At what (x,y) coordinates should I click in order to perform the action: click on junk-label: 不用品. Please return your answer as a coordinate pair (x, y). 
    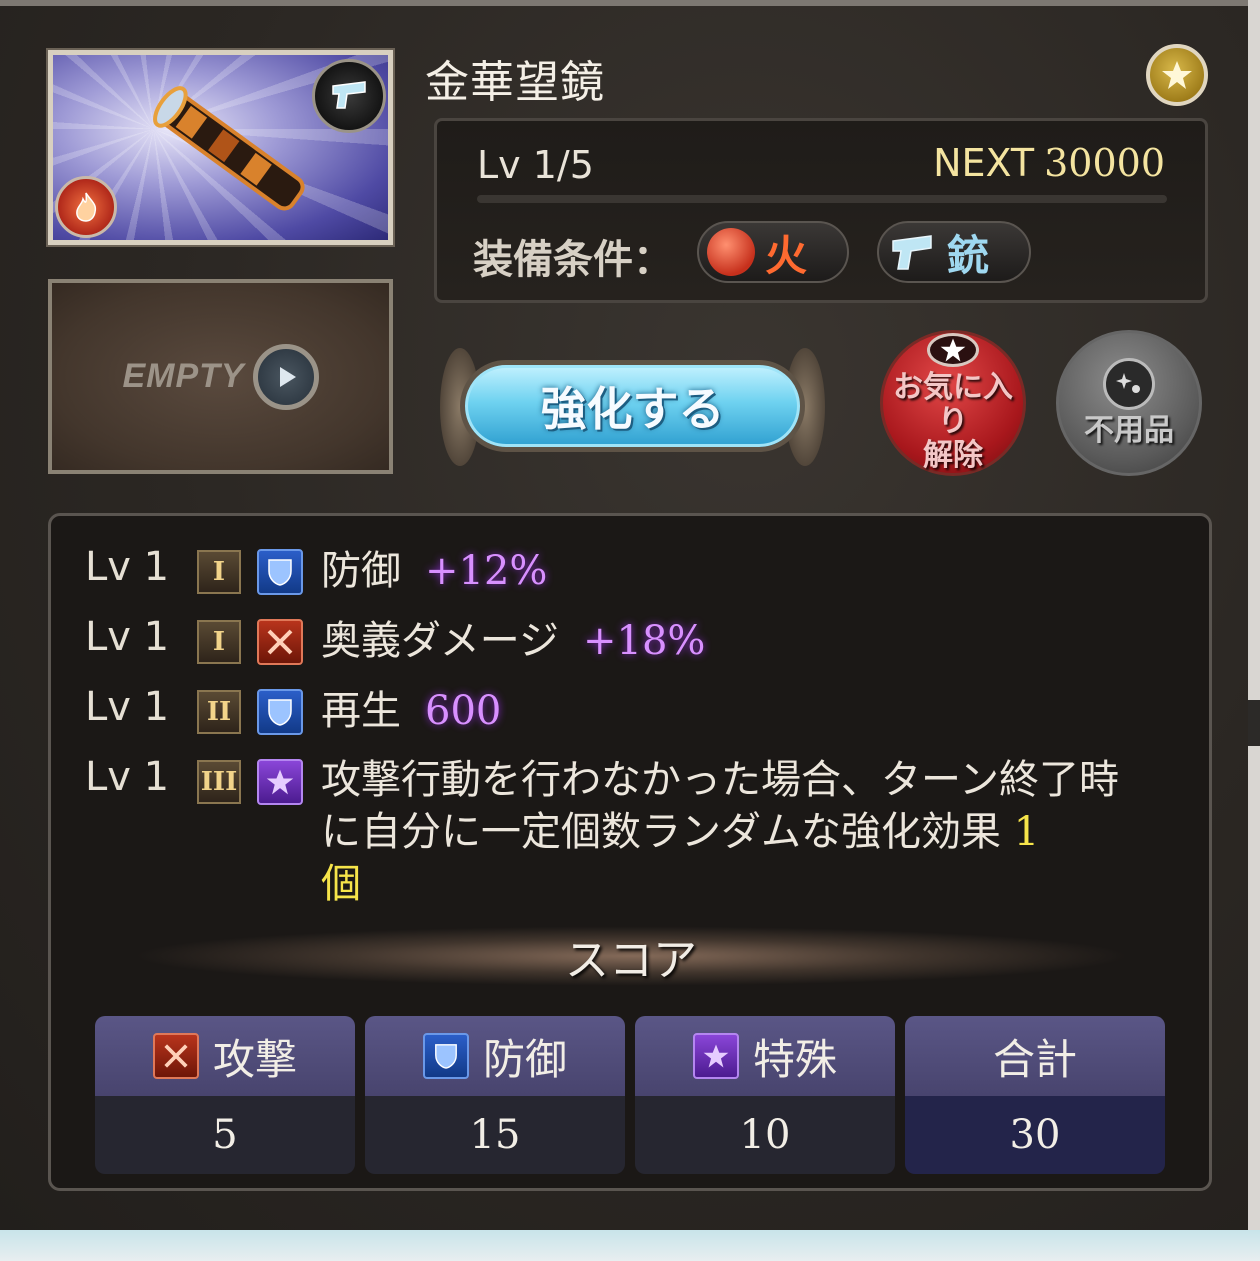
    Looking at the image, I should click on (1129, 430).